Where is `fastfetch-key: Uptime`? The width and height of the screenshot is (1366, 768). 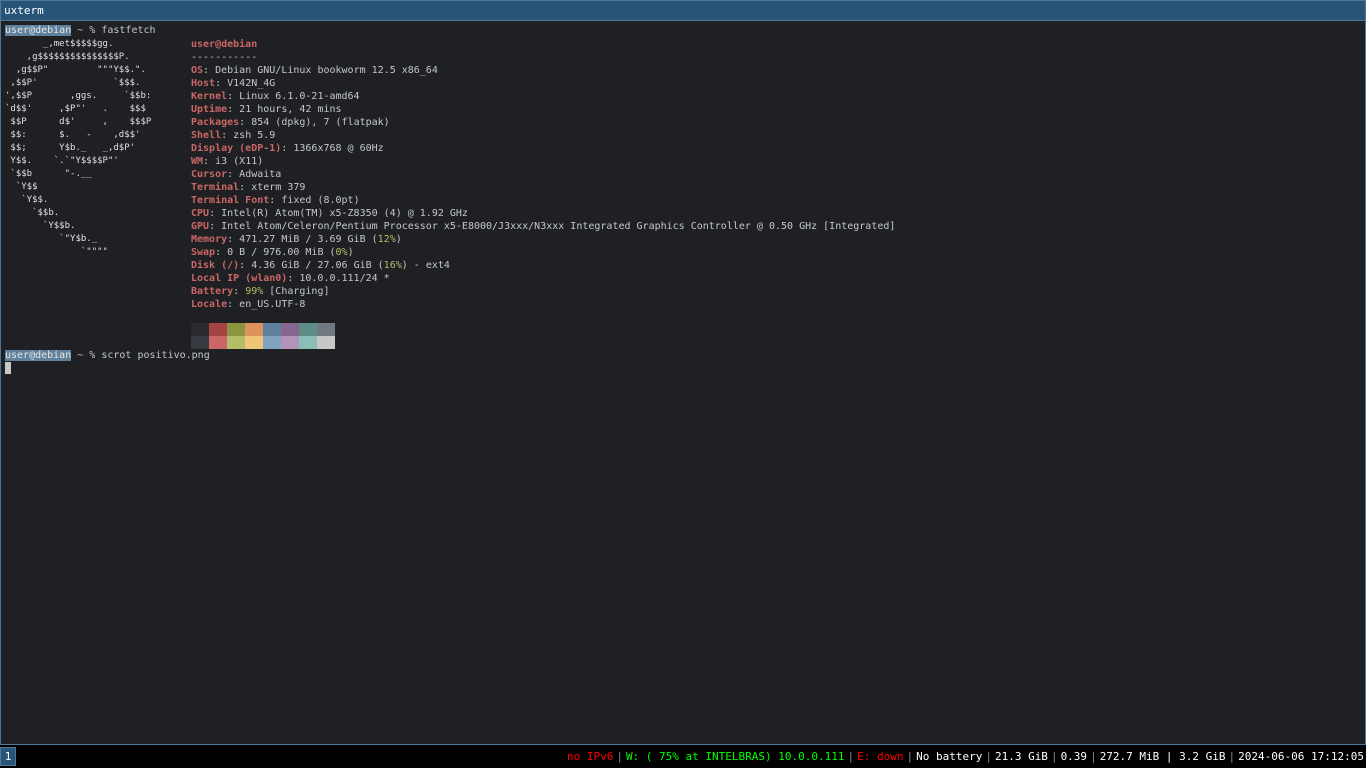
fastfetch-key: Uptime is located at coordinates (209, 109).